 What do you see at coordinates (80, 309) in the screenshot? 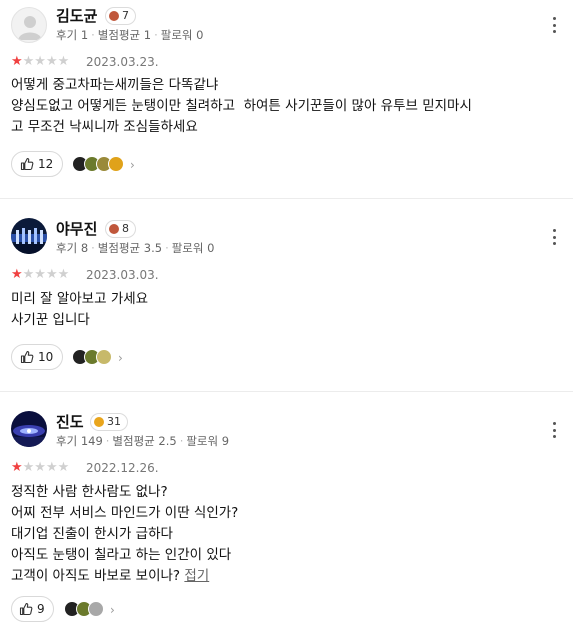
I see `review-text: 미리 잘 알아보고 가세요 사기꾼 입니다` at bounding box center [80, 309].